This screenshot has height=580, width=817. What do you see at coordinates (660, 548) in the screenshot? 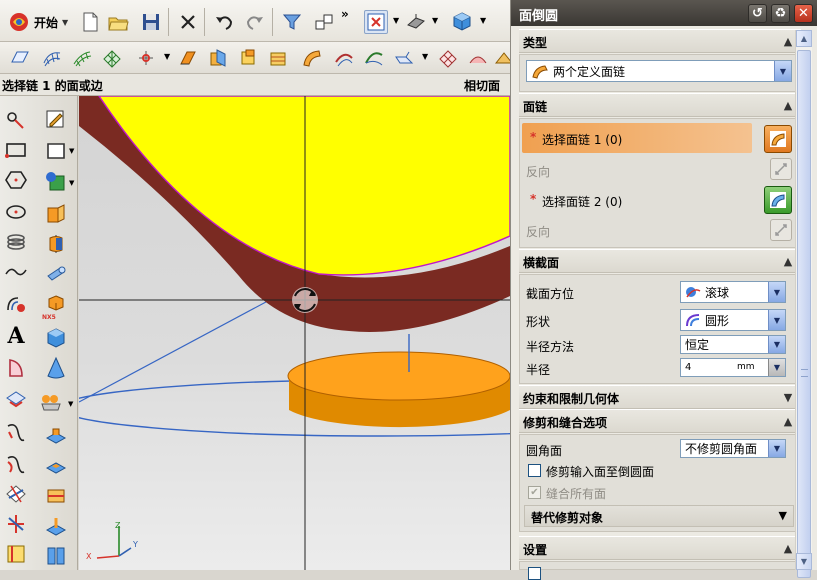
I see `section-settings-header: 设置 ▲` at bounding box center [660, 548].